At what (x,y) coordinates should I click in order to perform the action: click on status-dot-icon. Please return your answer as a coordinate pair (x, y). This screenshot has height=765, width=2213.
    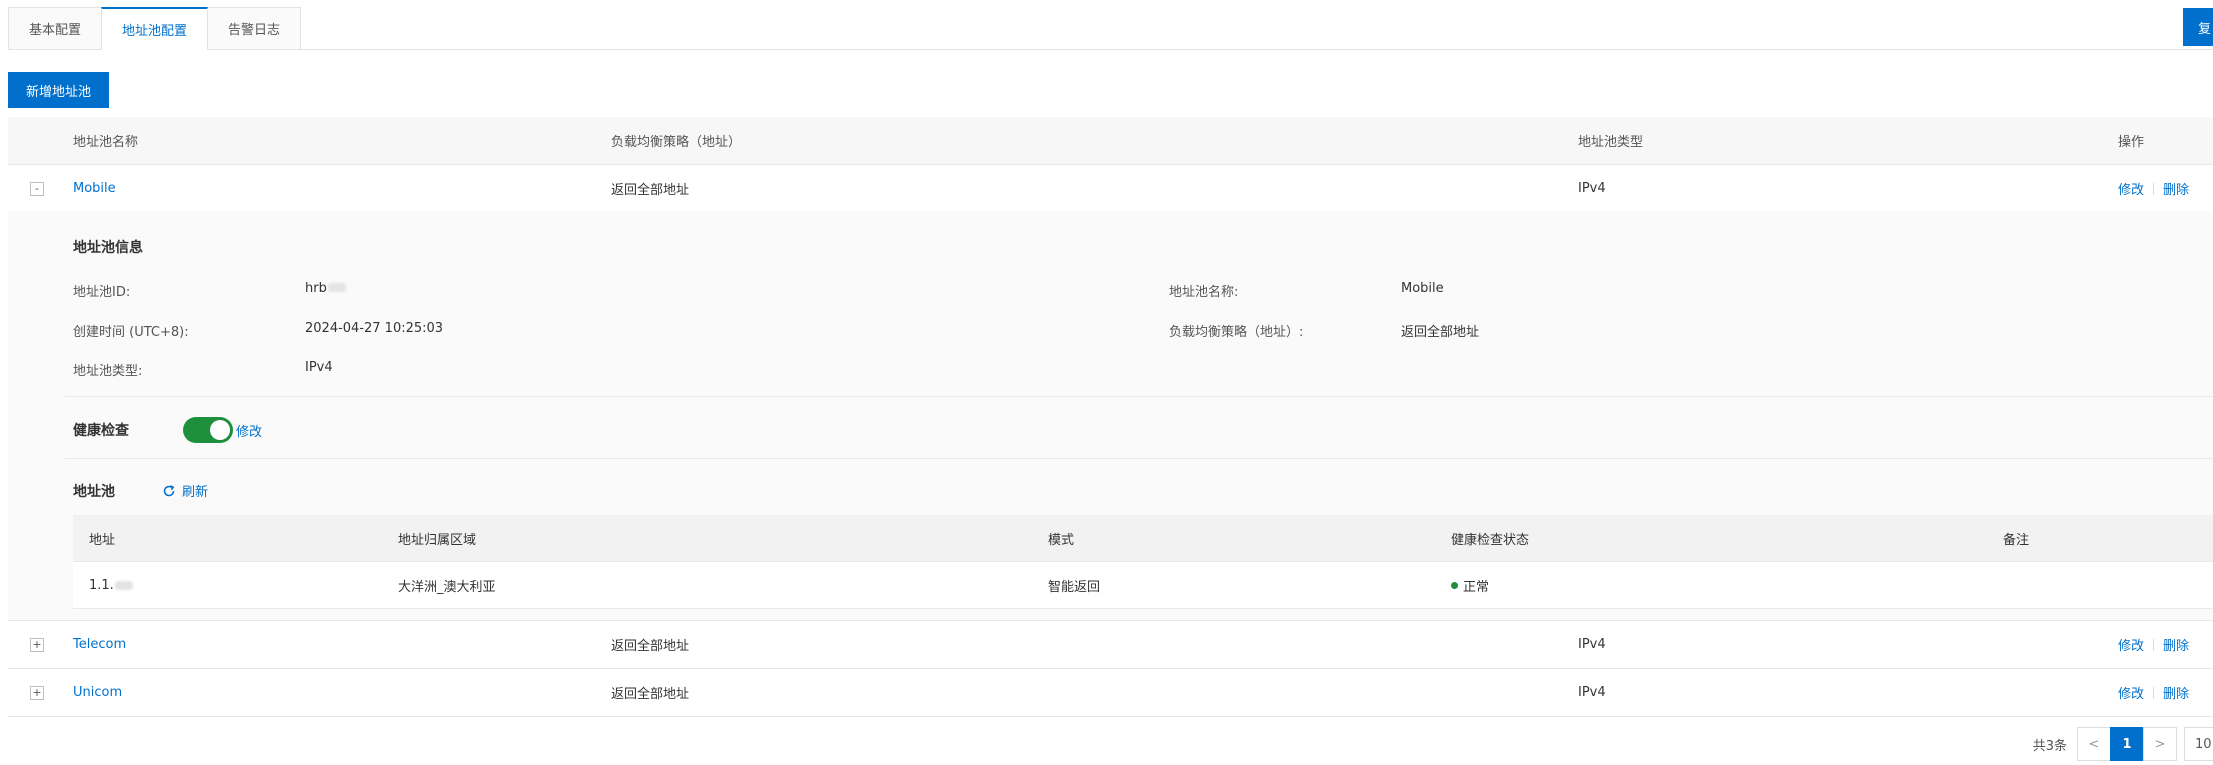
    Looking at the image, I should click on (1454, 585).